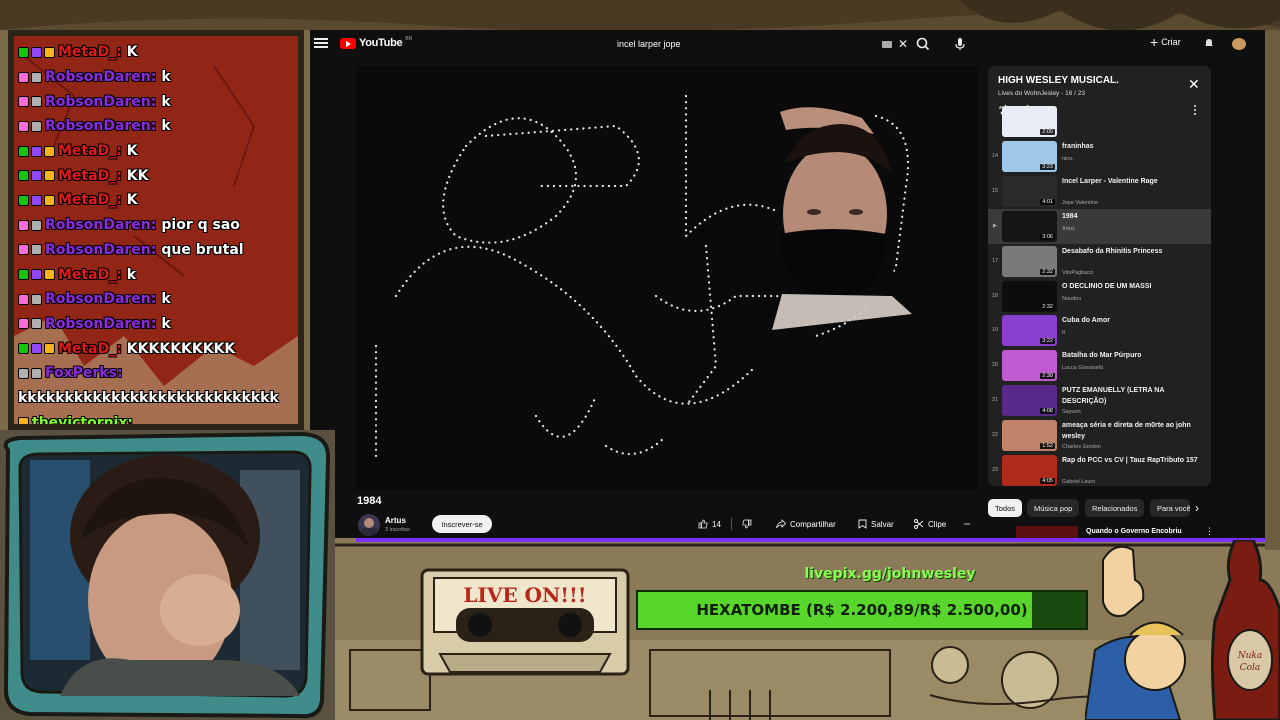  What do you see at coordinates (903, 44) in the screenshot?
I see `clear-search-icon: ✕` at bounding box center [903, 44].